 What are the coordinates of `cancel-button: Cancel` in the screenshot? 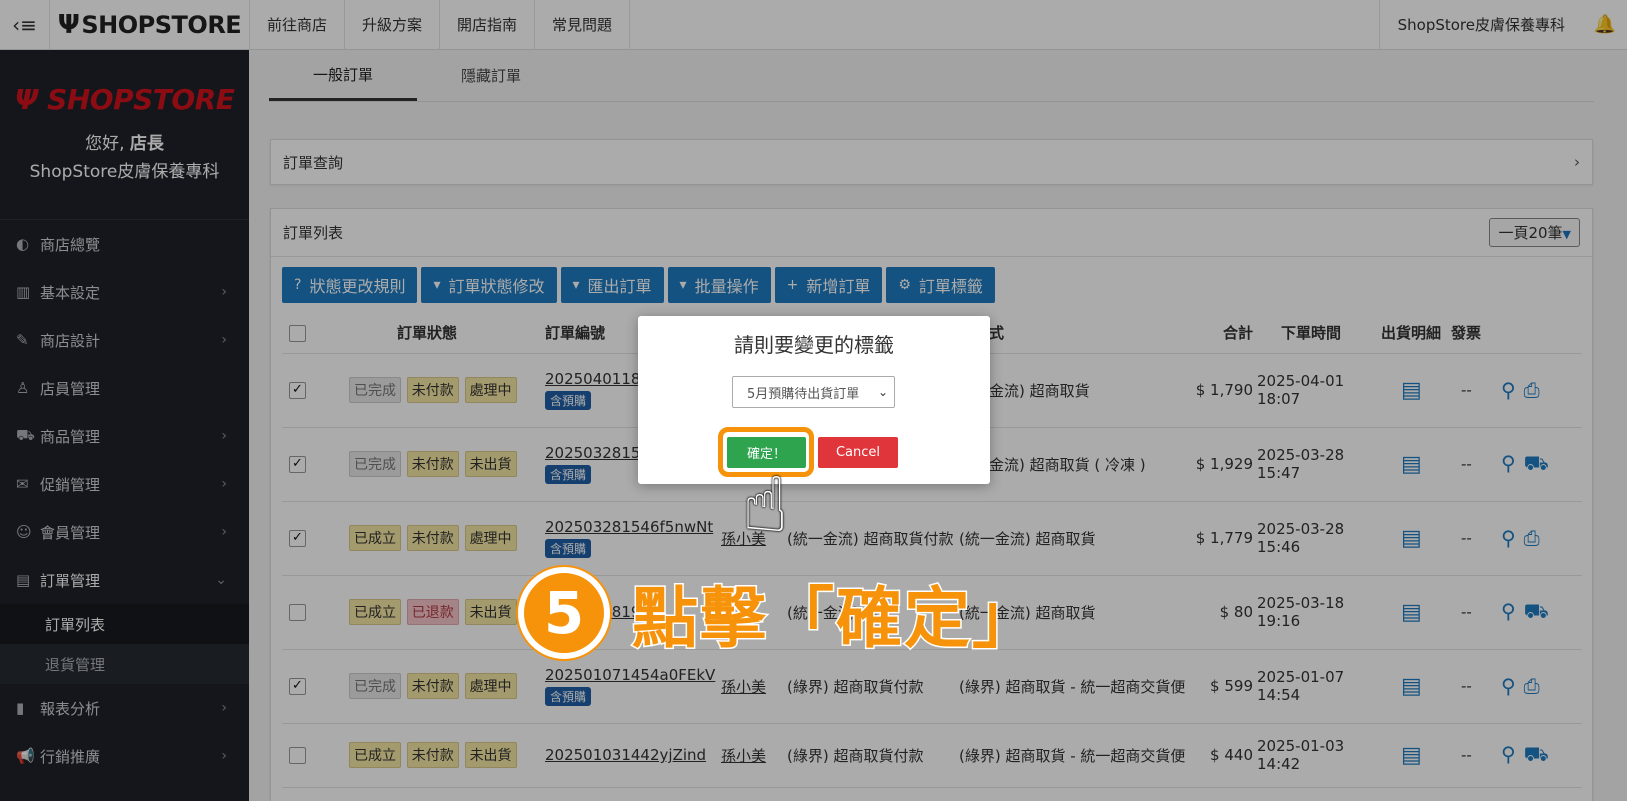 It's located at (858, 452).